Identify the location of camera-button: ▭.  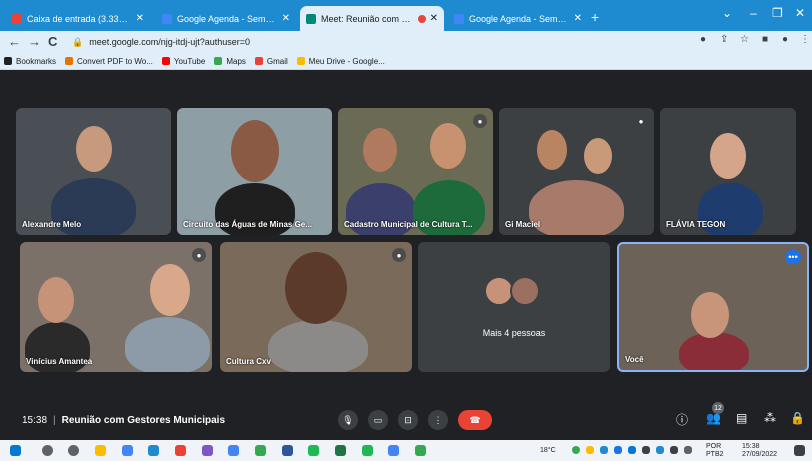
(378, 420).